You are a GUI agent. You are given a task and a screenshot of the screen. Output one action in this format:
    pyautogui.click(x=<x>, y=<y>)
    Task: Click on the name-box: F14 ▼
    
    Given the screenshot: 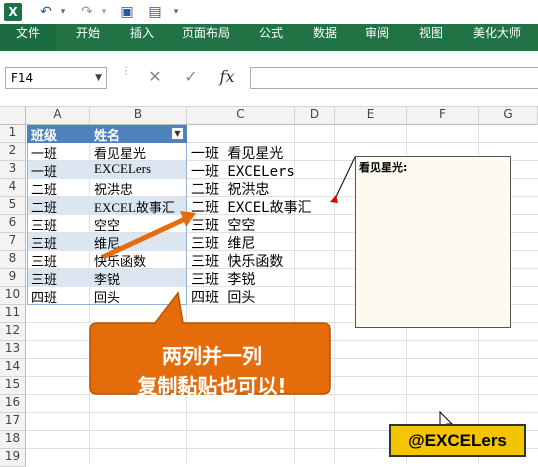 What is the action you would take?
    pyautogui.click(x=56, y=78)
    